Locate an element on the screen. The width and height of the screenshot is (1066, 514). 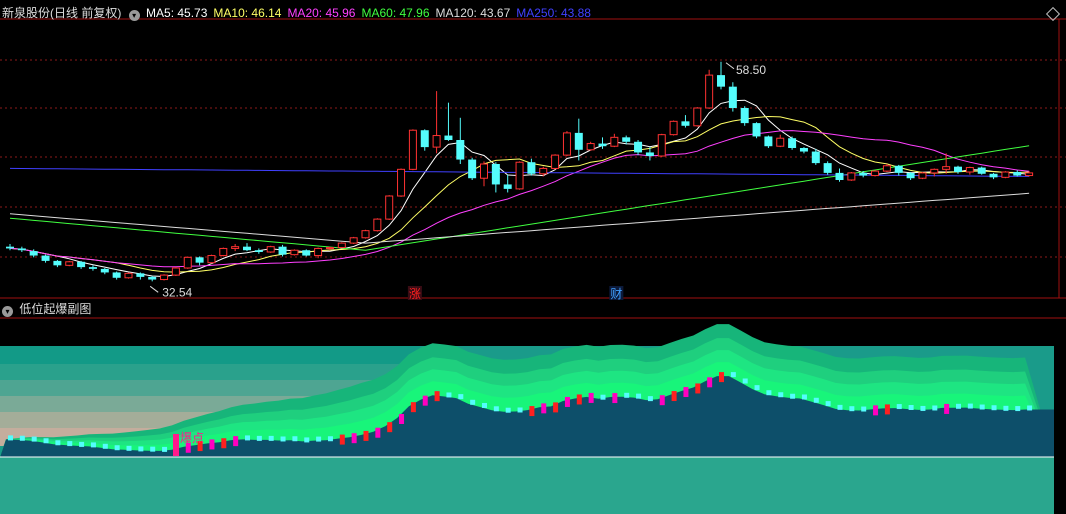
high-price-label: 58.50 is located at coordinates (751, 70).